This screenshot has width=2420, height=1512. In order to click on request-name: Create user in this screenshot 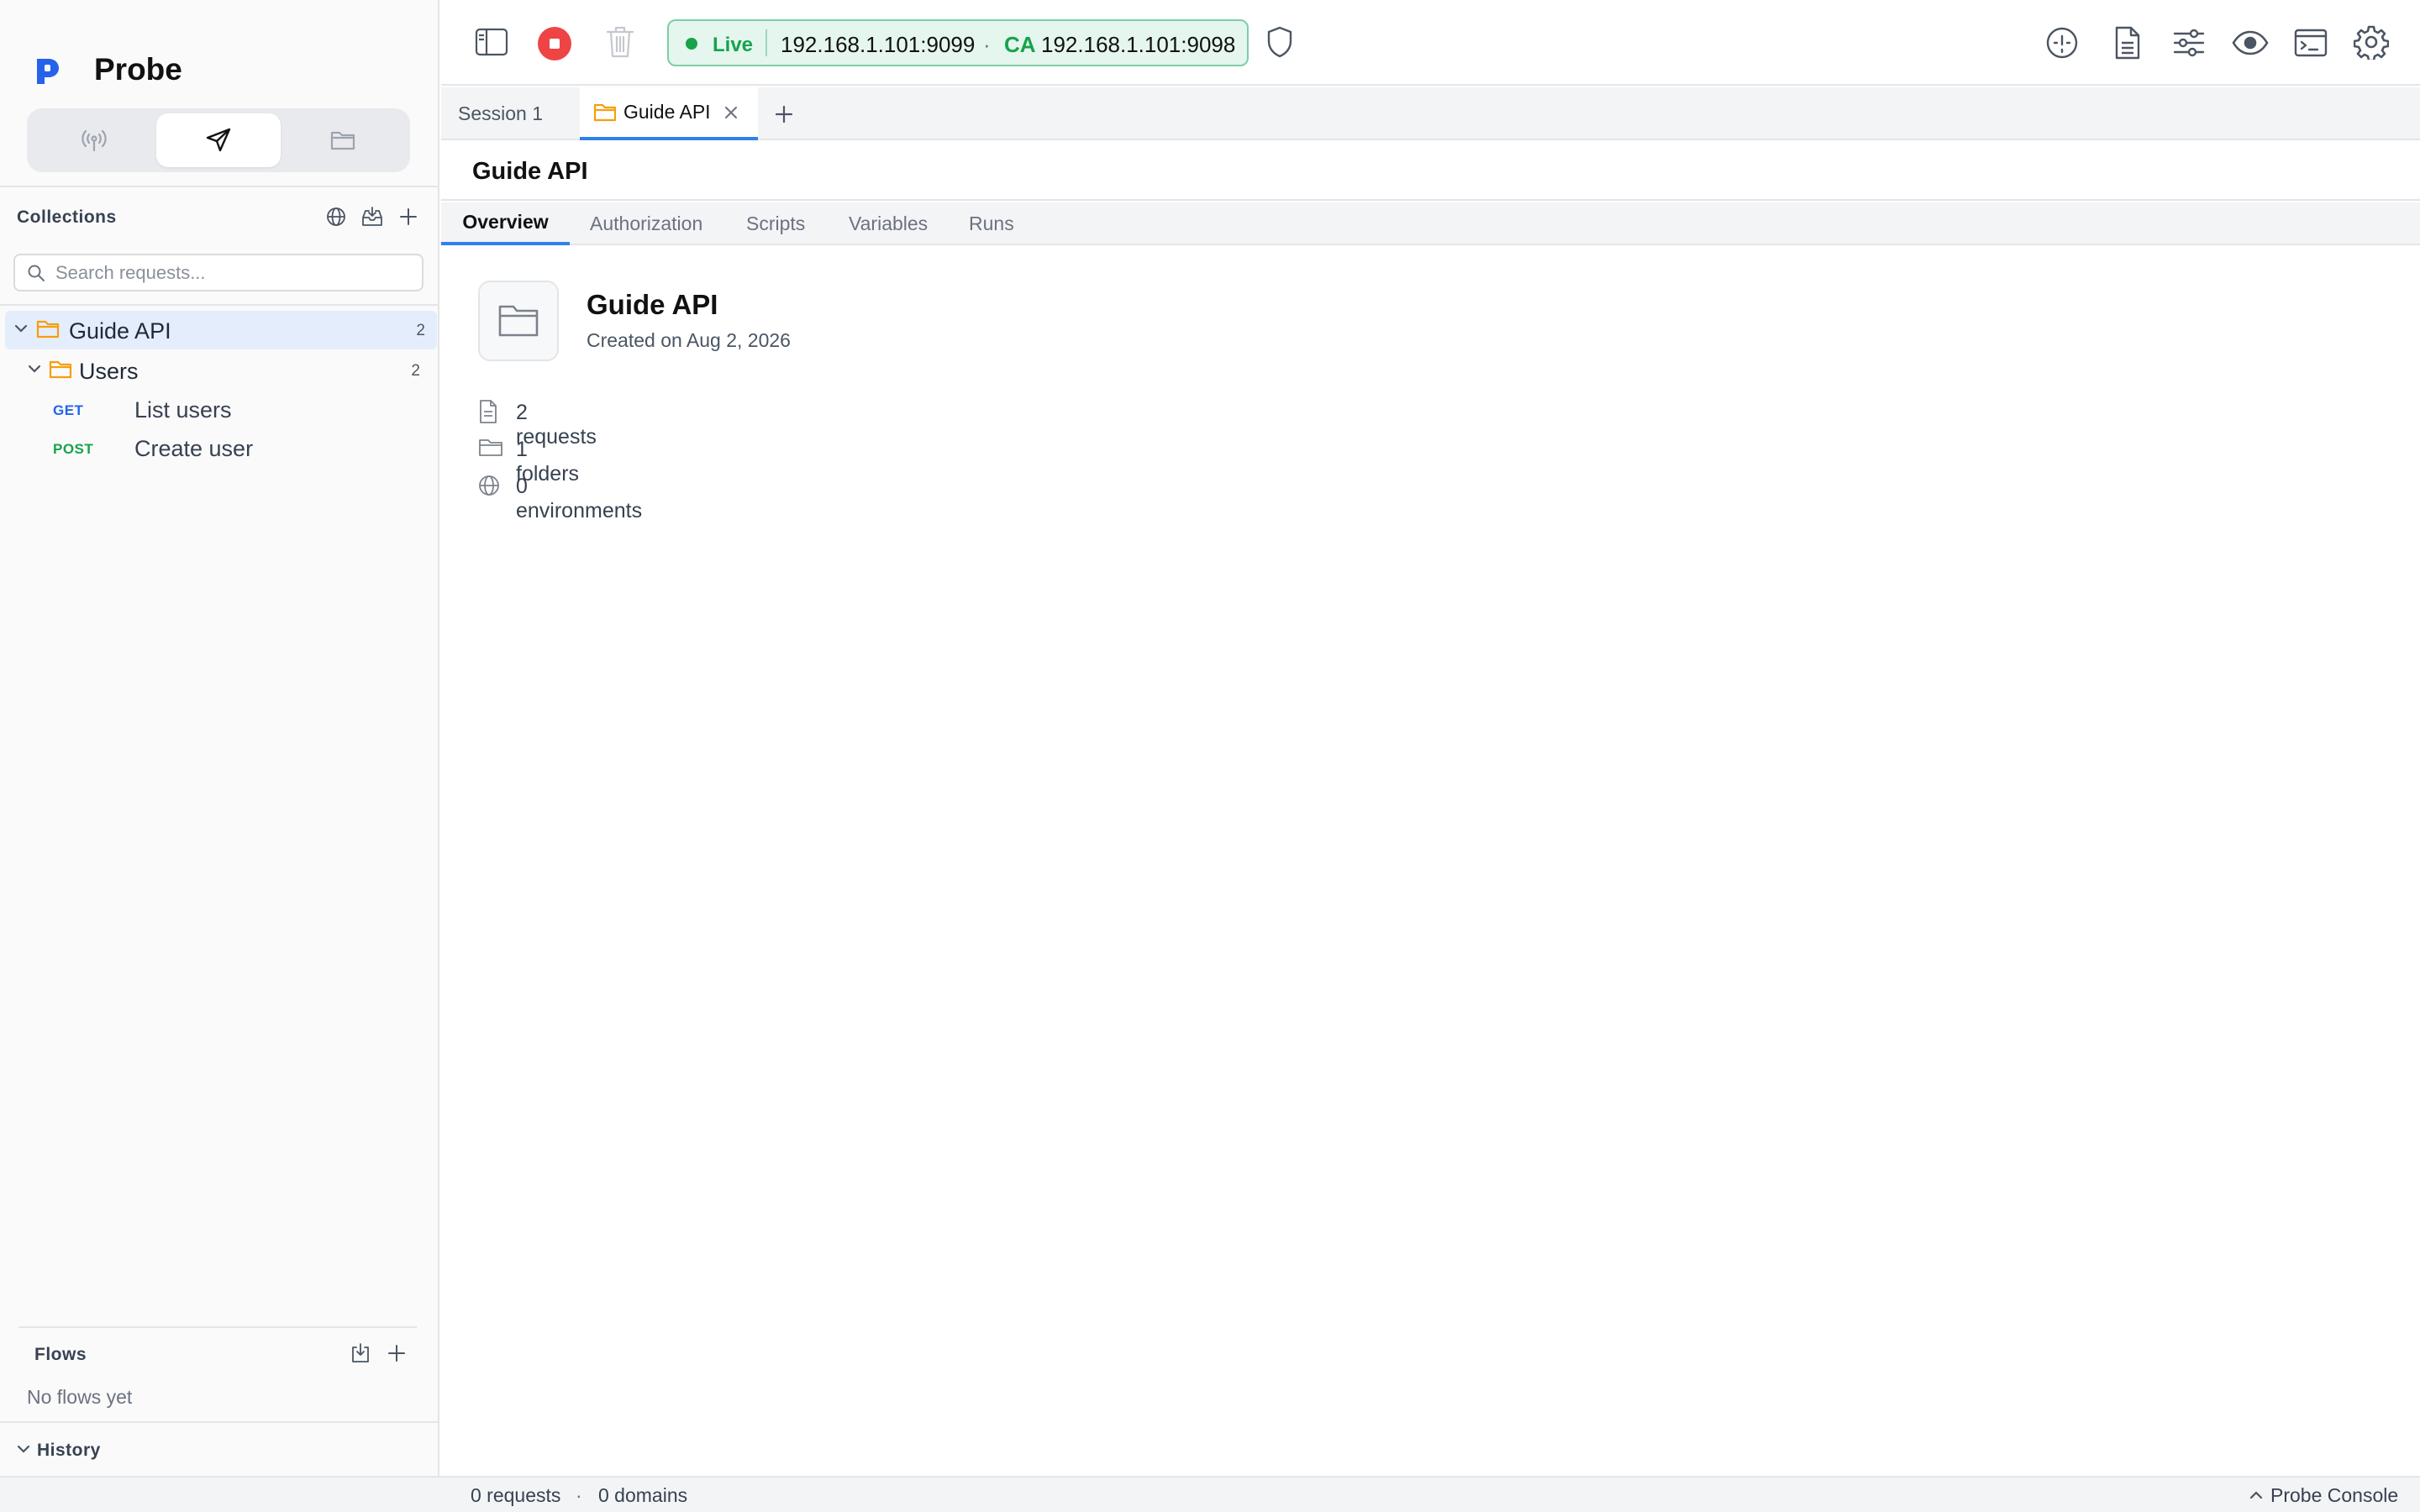, I will do `click(194, 448)`.